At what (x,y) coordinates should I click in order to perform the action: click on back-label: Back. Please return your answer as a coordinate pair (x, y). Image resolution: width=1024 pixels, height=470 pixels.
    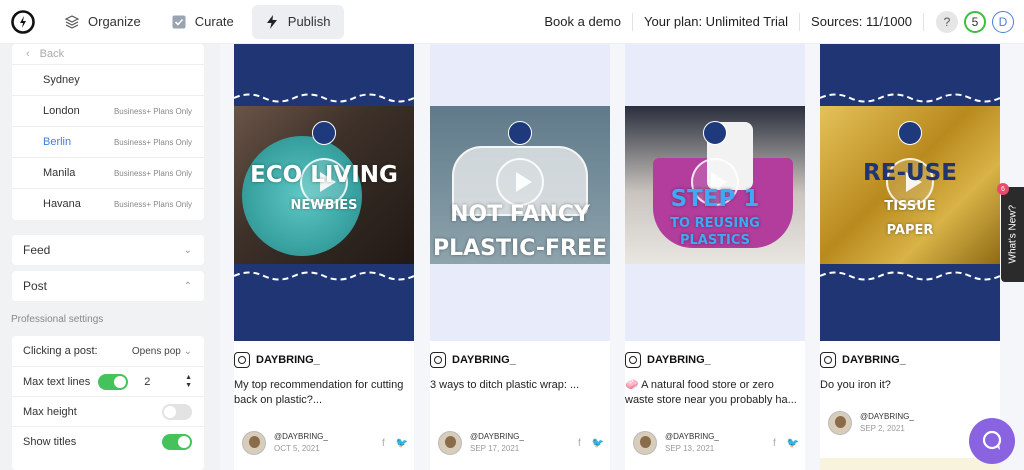
    Looking at the image, I should click on (52, 54).